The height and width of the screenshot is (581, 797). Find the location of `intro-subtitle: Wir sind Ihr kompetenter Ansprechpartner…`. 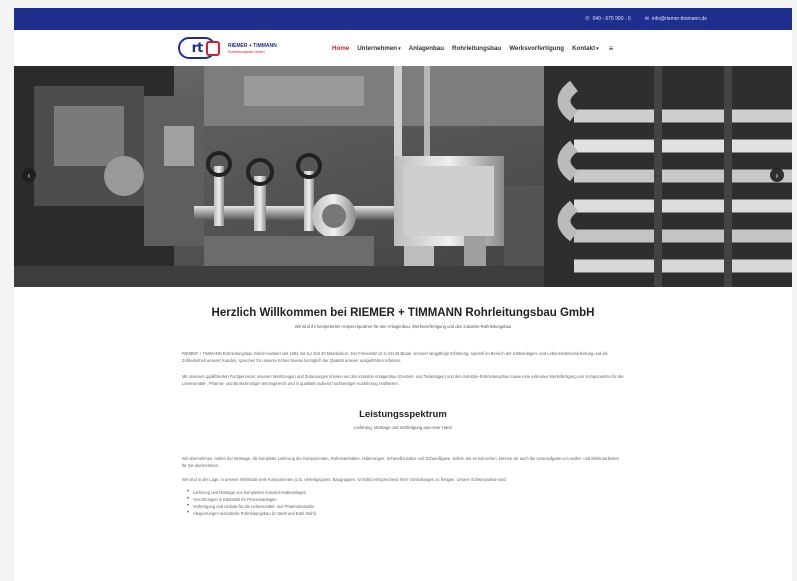

intro-subtitle: Wir sind Ihr kompetenter Ansprechpartner… is located at coordinates (403, 326).